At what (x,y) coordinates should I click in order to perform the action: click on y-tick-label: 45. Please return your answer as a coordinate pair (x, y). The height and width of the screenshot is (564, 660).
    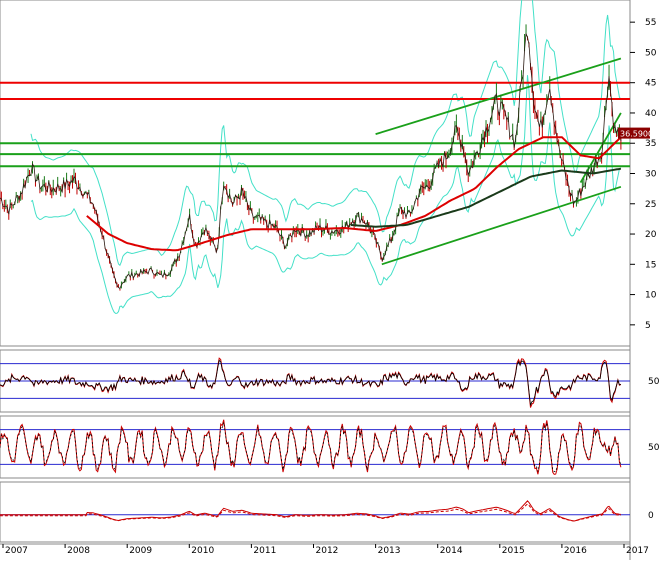
    Looking at the image, I should click on (650, 84).